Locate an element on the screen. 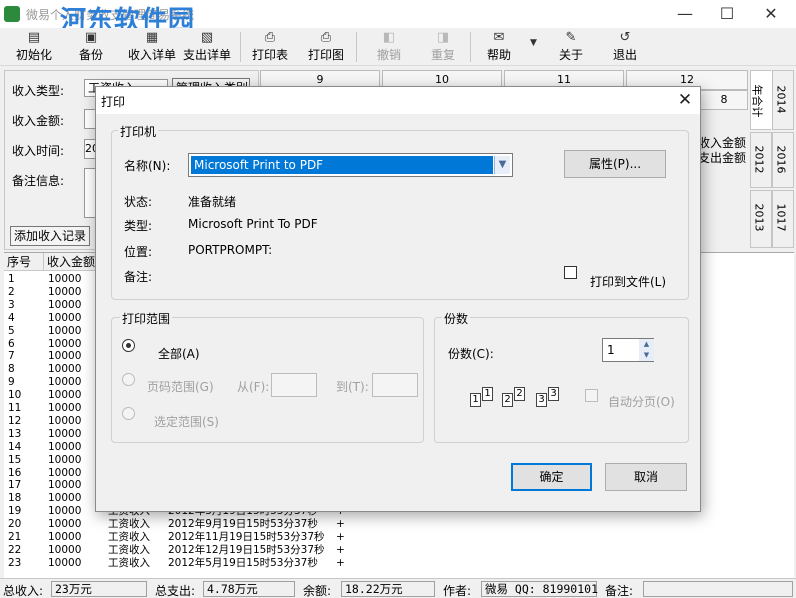 This screenshot has width=796, height=598. table-row: 23 10000 工资收入 2012年5月19日15时53分37秒 + is located at coordinates (399, 563).